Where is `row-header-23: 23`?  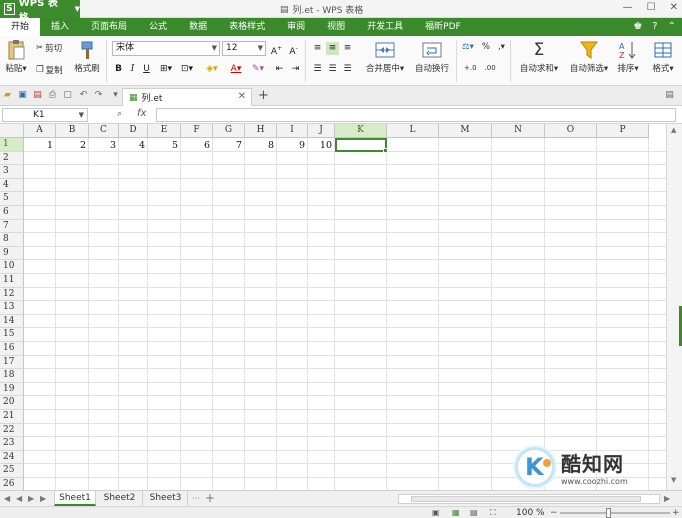
row-header-23: 23 is located at coordinates (12, 444).